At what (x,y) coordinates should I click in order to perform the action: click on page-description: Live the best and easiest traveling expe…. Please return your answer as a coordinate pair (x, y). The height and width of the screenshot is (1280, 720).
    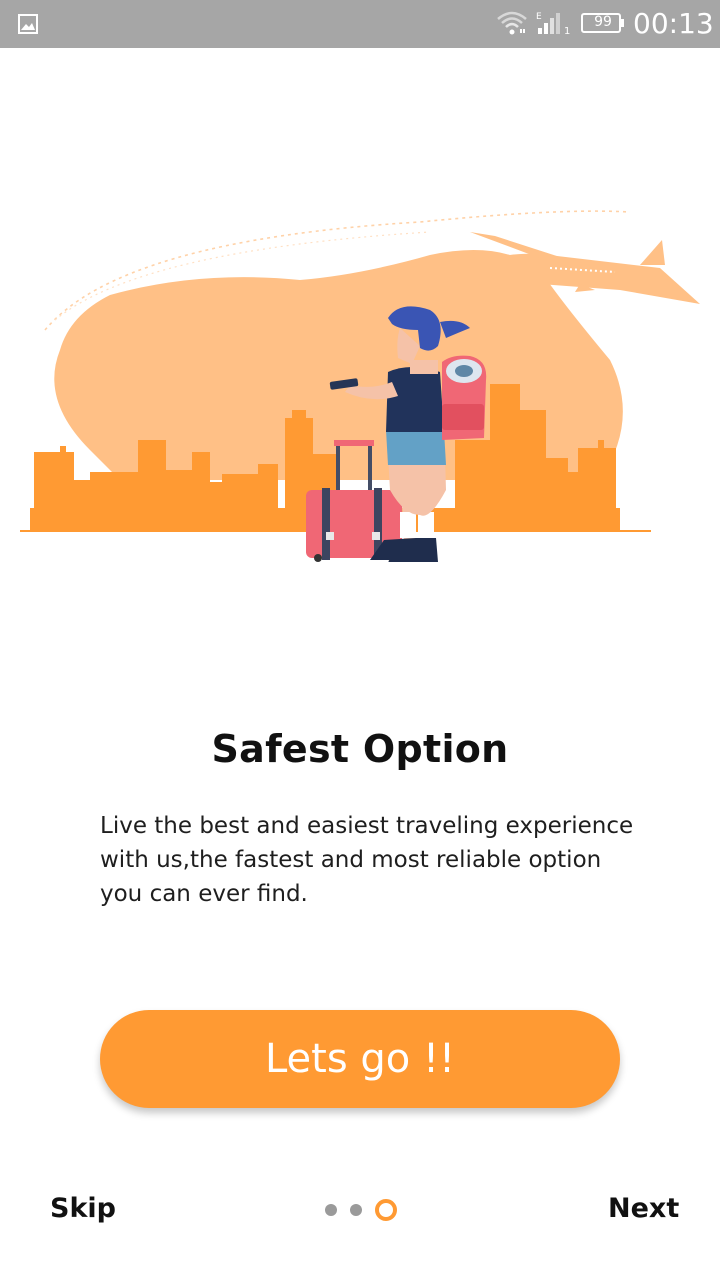
    Looking at the image, I should click on (367, 860).